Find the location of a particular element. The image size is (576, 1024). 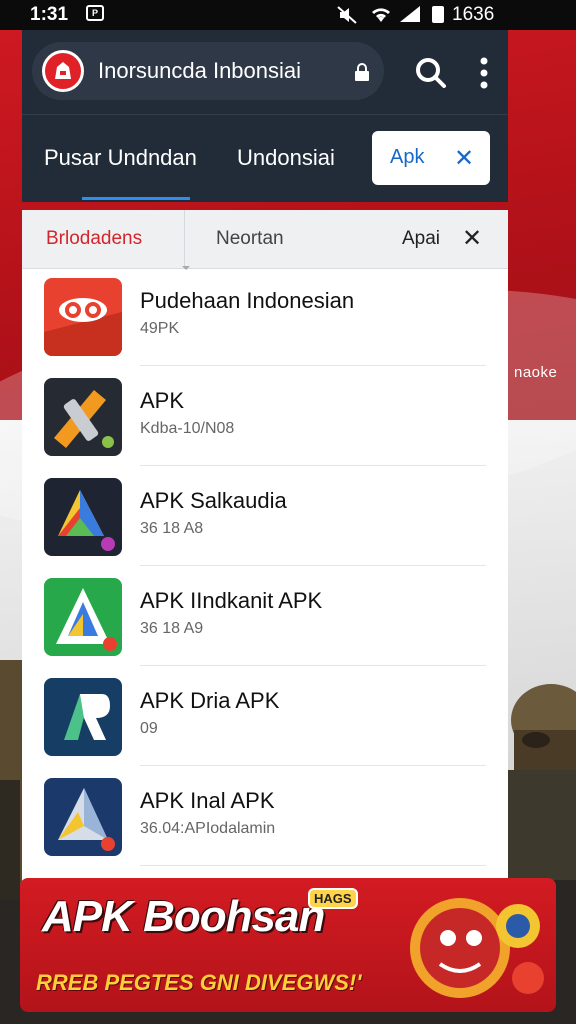

status-time: 1:31 is located at coordinates (49, 14).